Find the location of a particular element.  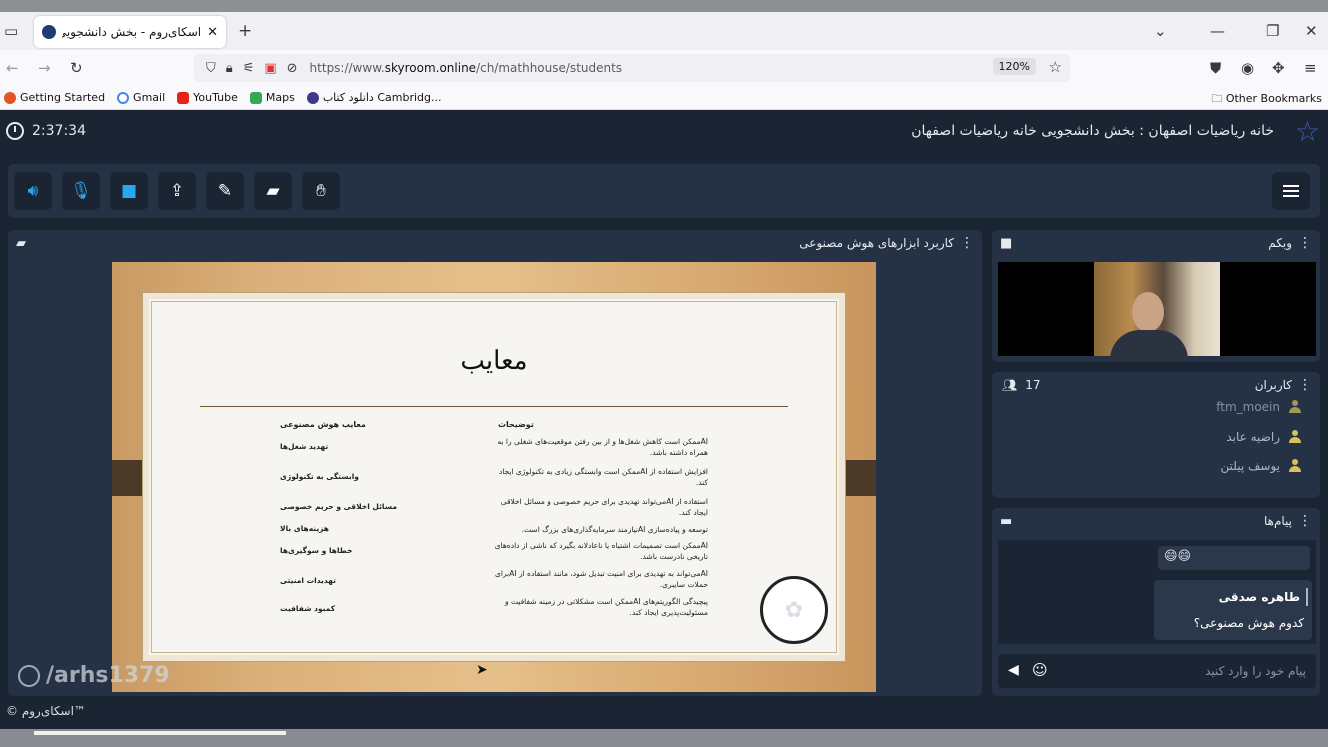

camera-button: ■ is located at coordinates (129, 191).